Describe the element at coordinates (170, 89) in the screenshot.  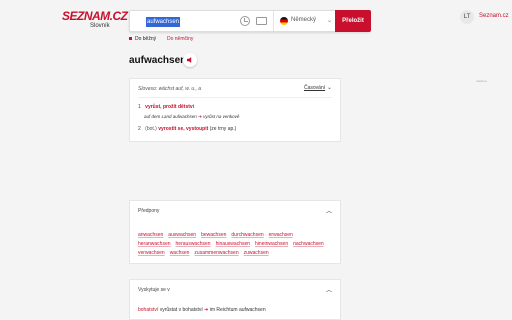
I see `grammar-info: Sloveso: wächst auf, w. u., a` at that location.